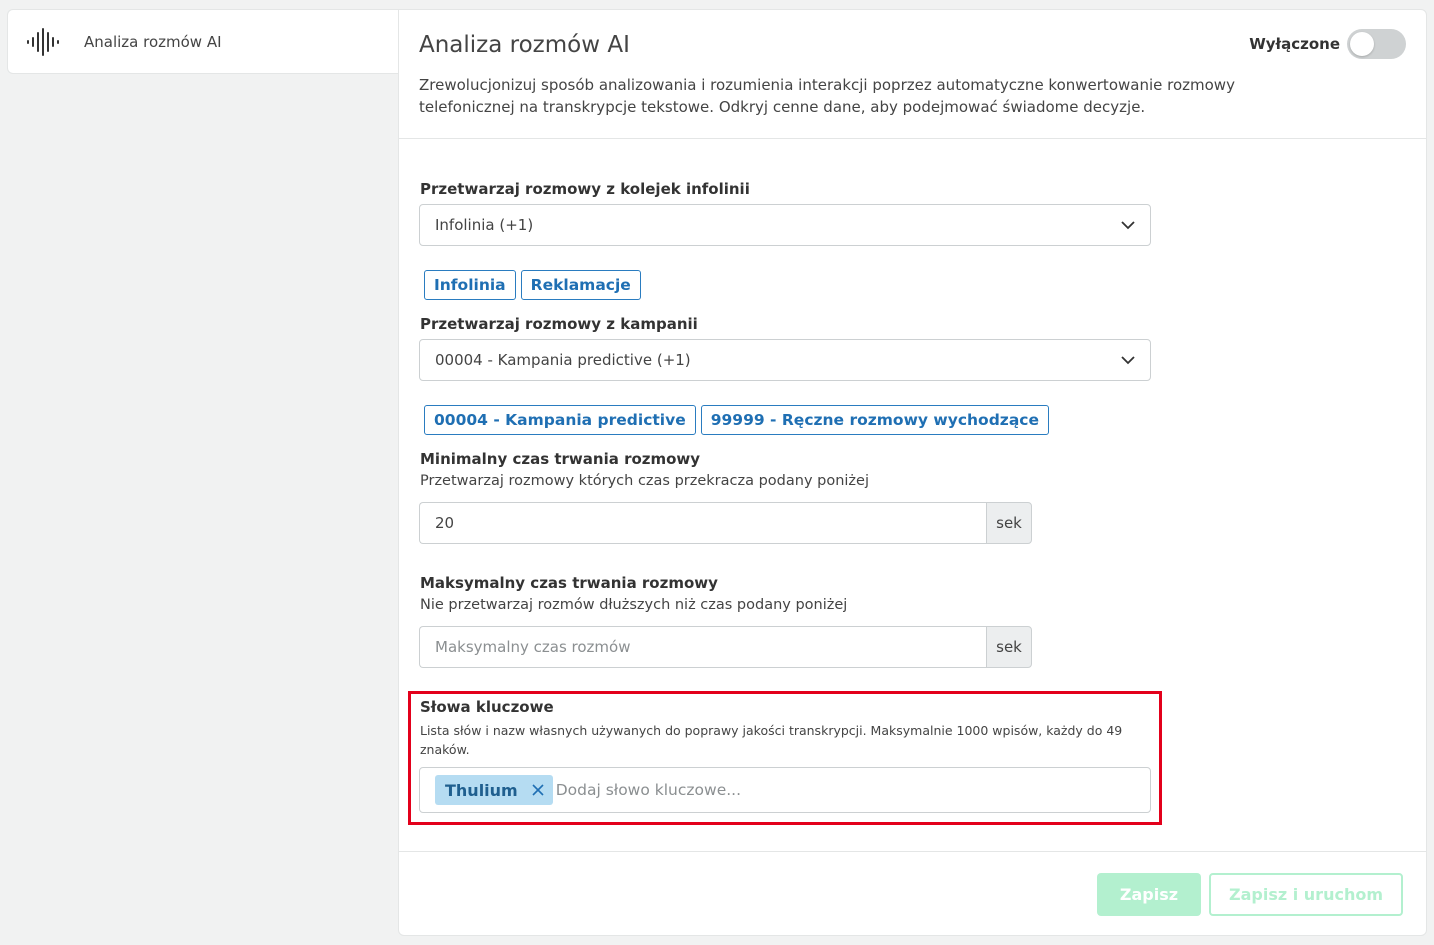  Describe the element at coordinates (1294, 44) in the screenshot. I see `toggle-label: Wyłączone` at that location.